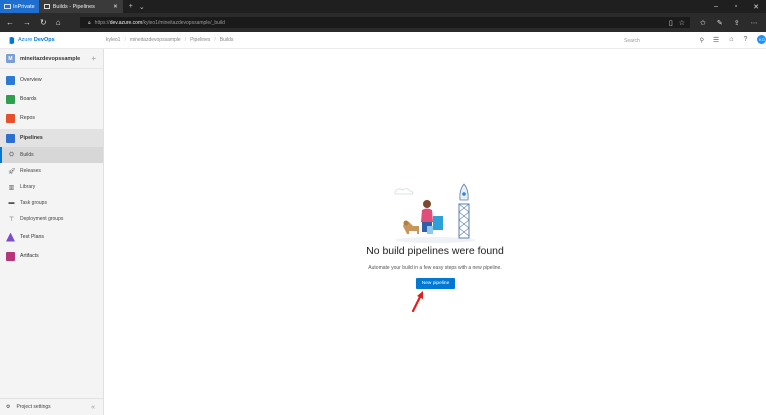 The height and width of the screenshot is (415, 766). I want to click on sidebar-subitem-deployment-groups: ⊤ Deployment groups, so click(51, 219).